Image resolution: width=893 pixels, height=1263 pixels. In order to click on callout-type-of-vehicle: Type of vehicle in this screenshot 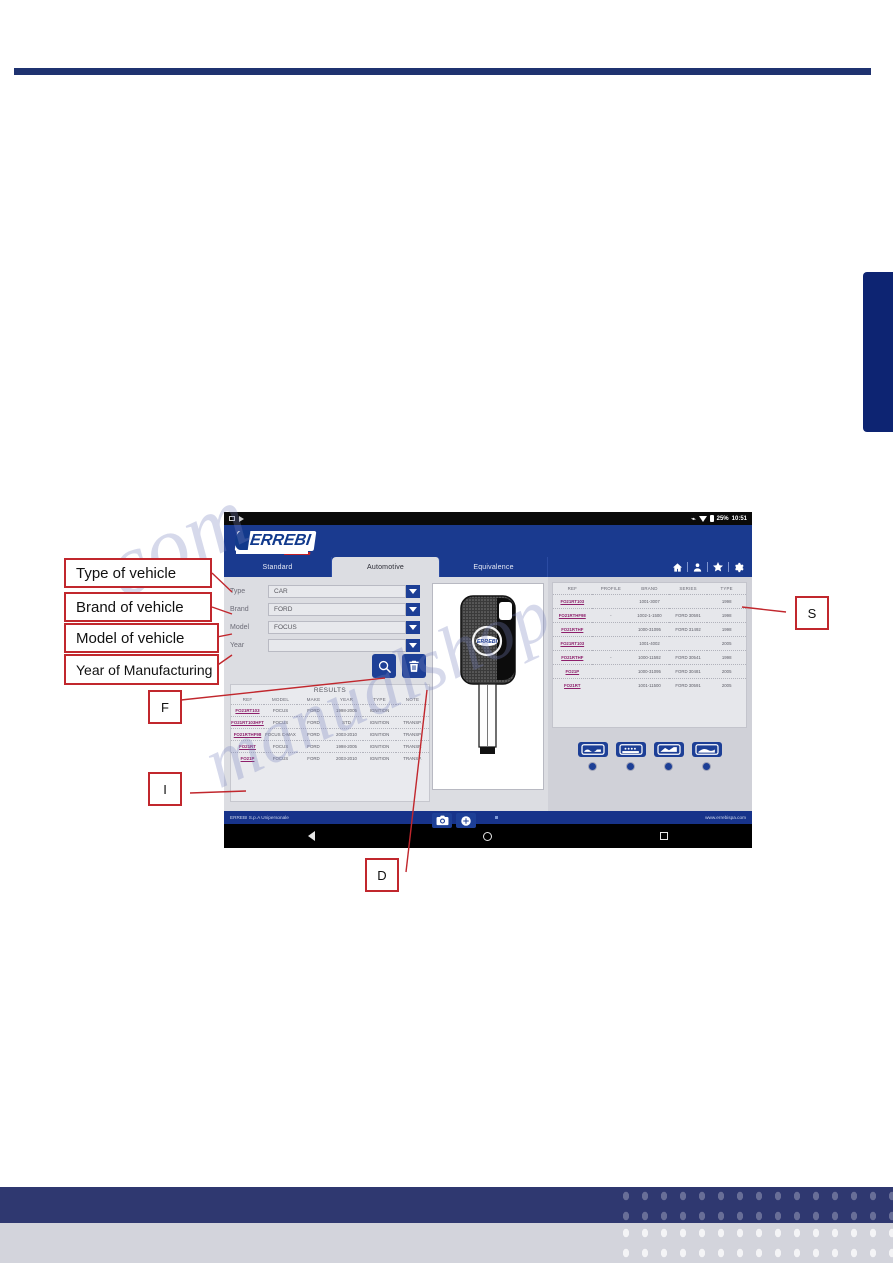, I will do `click(138, 573)`.